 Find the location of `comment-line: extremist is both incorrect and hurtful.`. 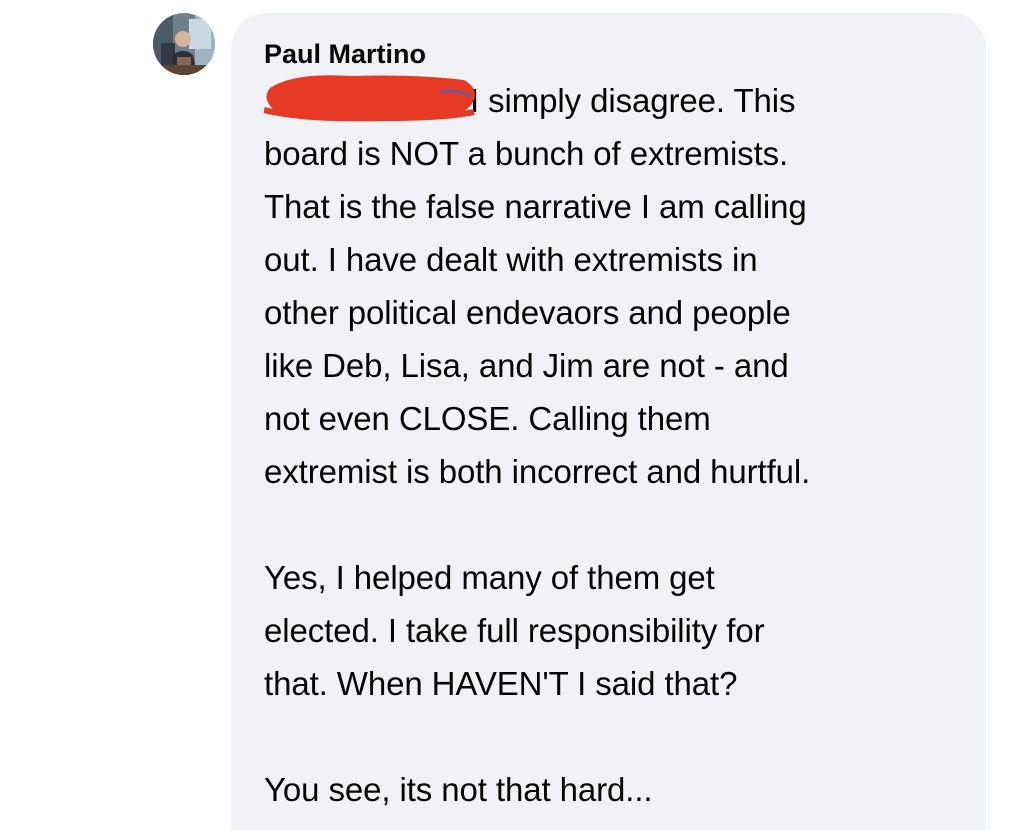

comment-line: extremist is both incorrect and hurtful. is located at coordinates (537, 471).